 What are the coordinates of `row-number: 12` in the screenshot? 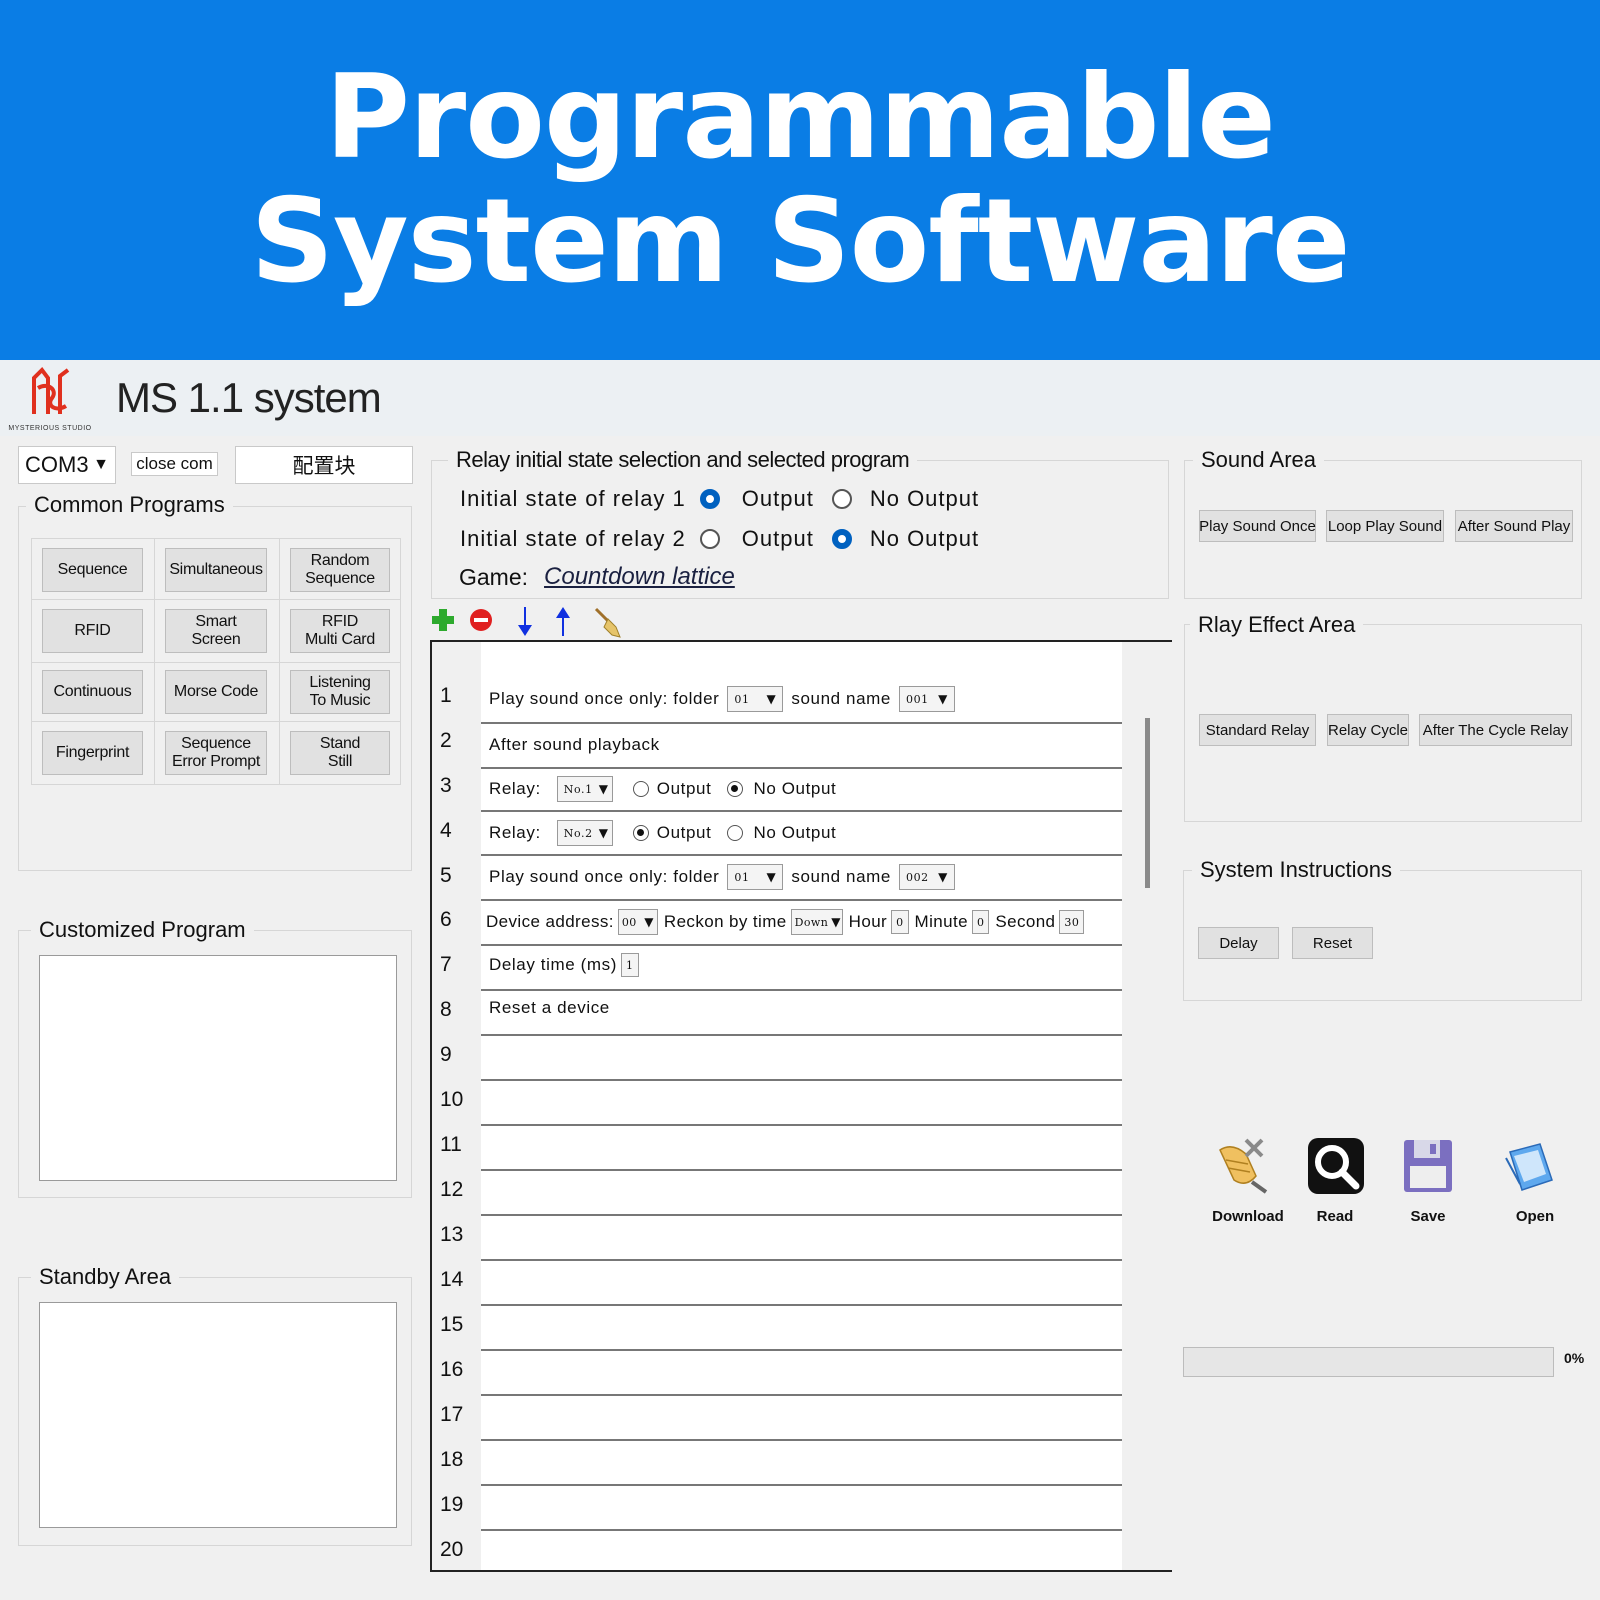 It's located at (452, 1189).